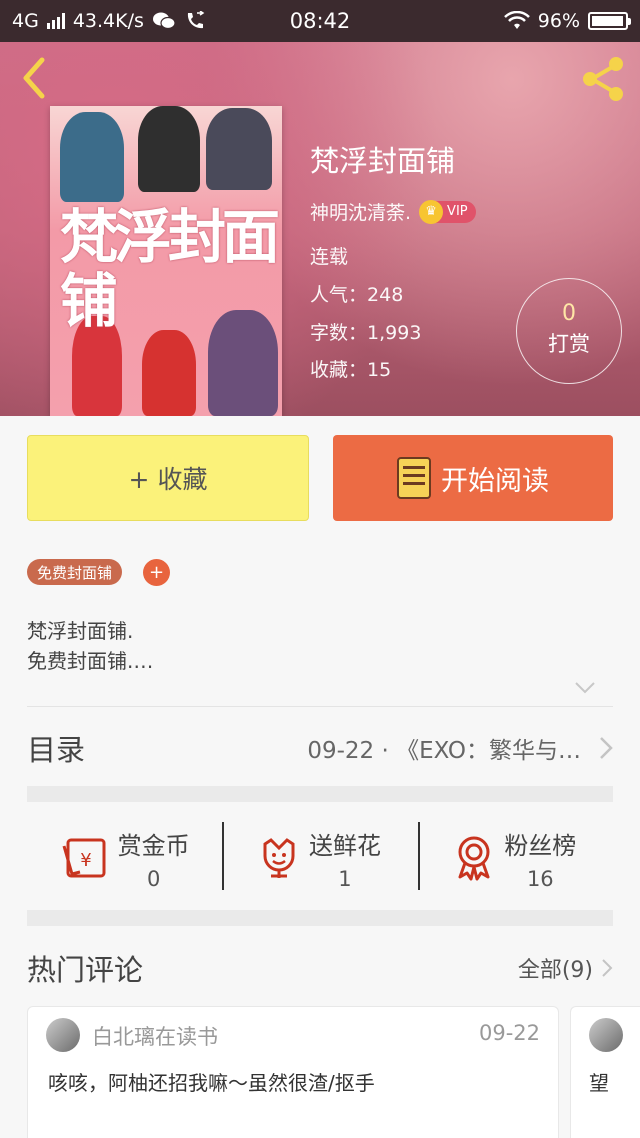  I want to click on author-row: 神明沈清荼. ♛ VIP, so click(393, 211).